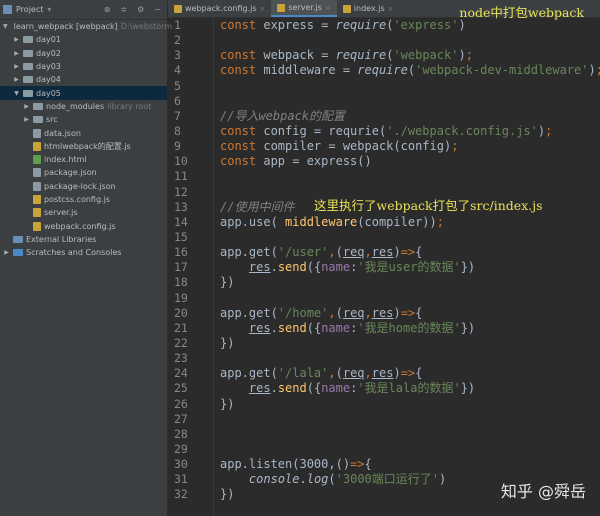 The height and width of the screenshot is (516, 600). Describe the element at coordinates (83, 132) in the screenshot. I see `tree-item: data.json` at that location.